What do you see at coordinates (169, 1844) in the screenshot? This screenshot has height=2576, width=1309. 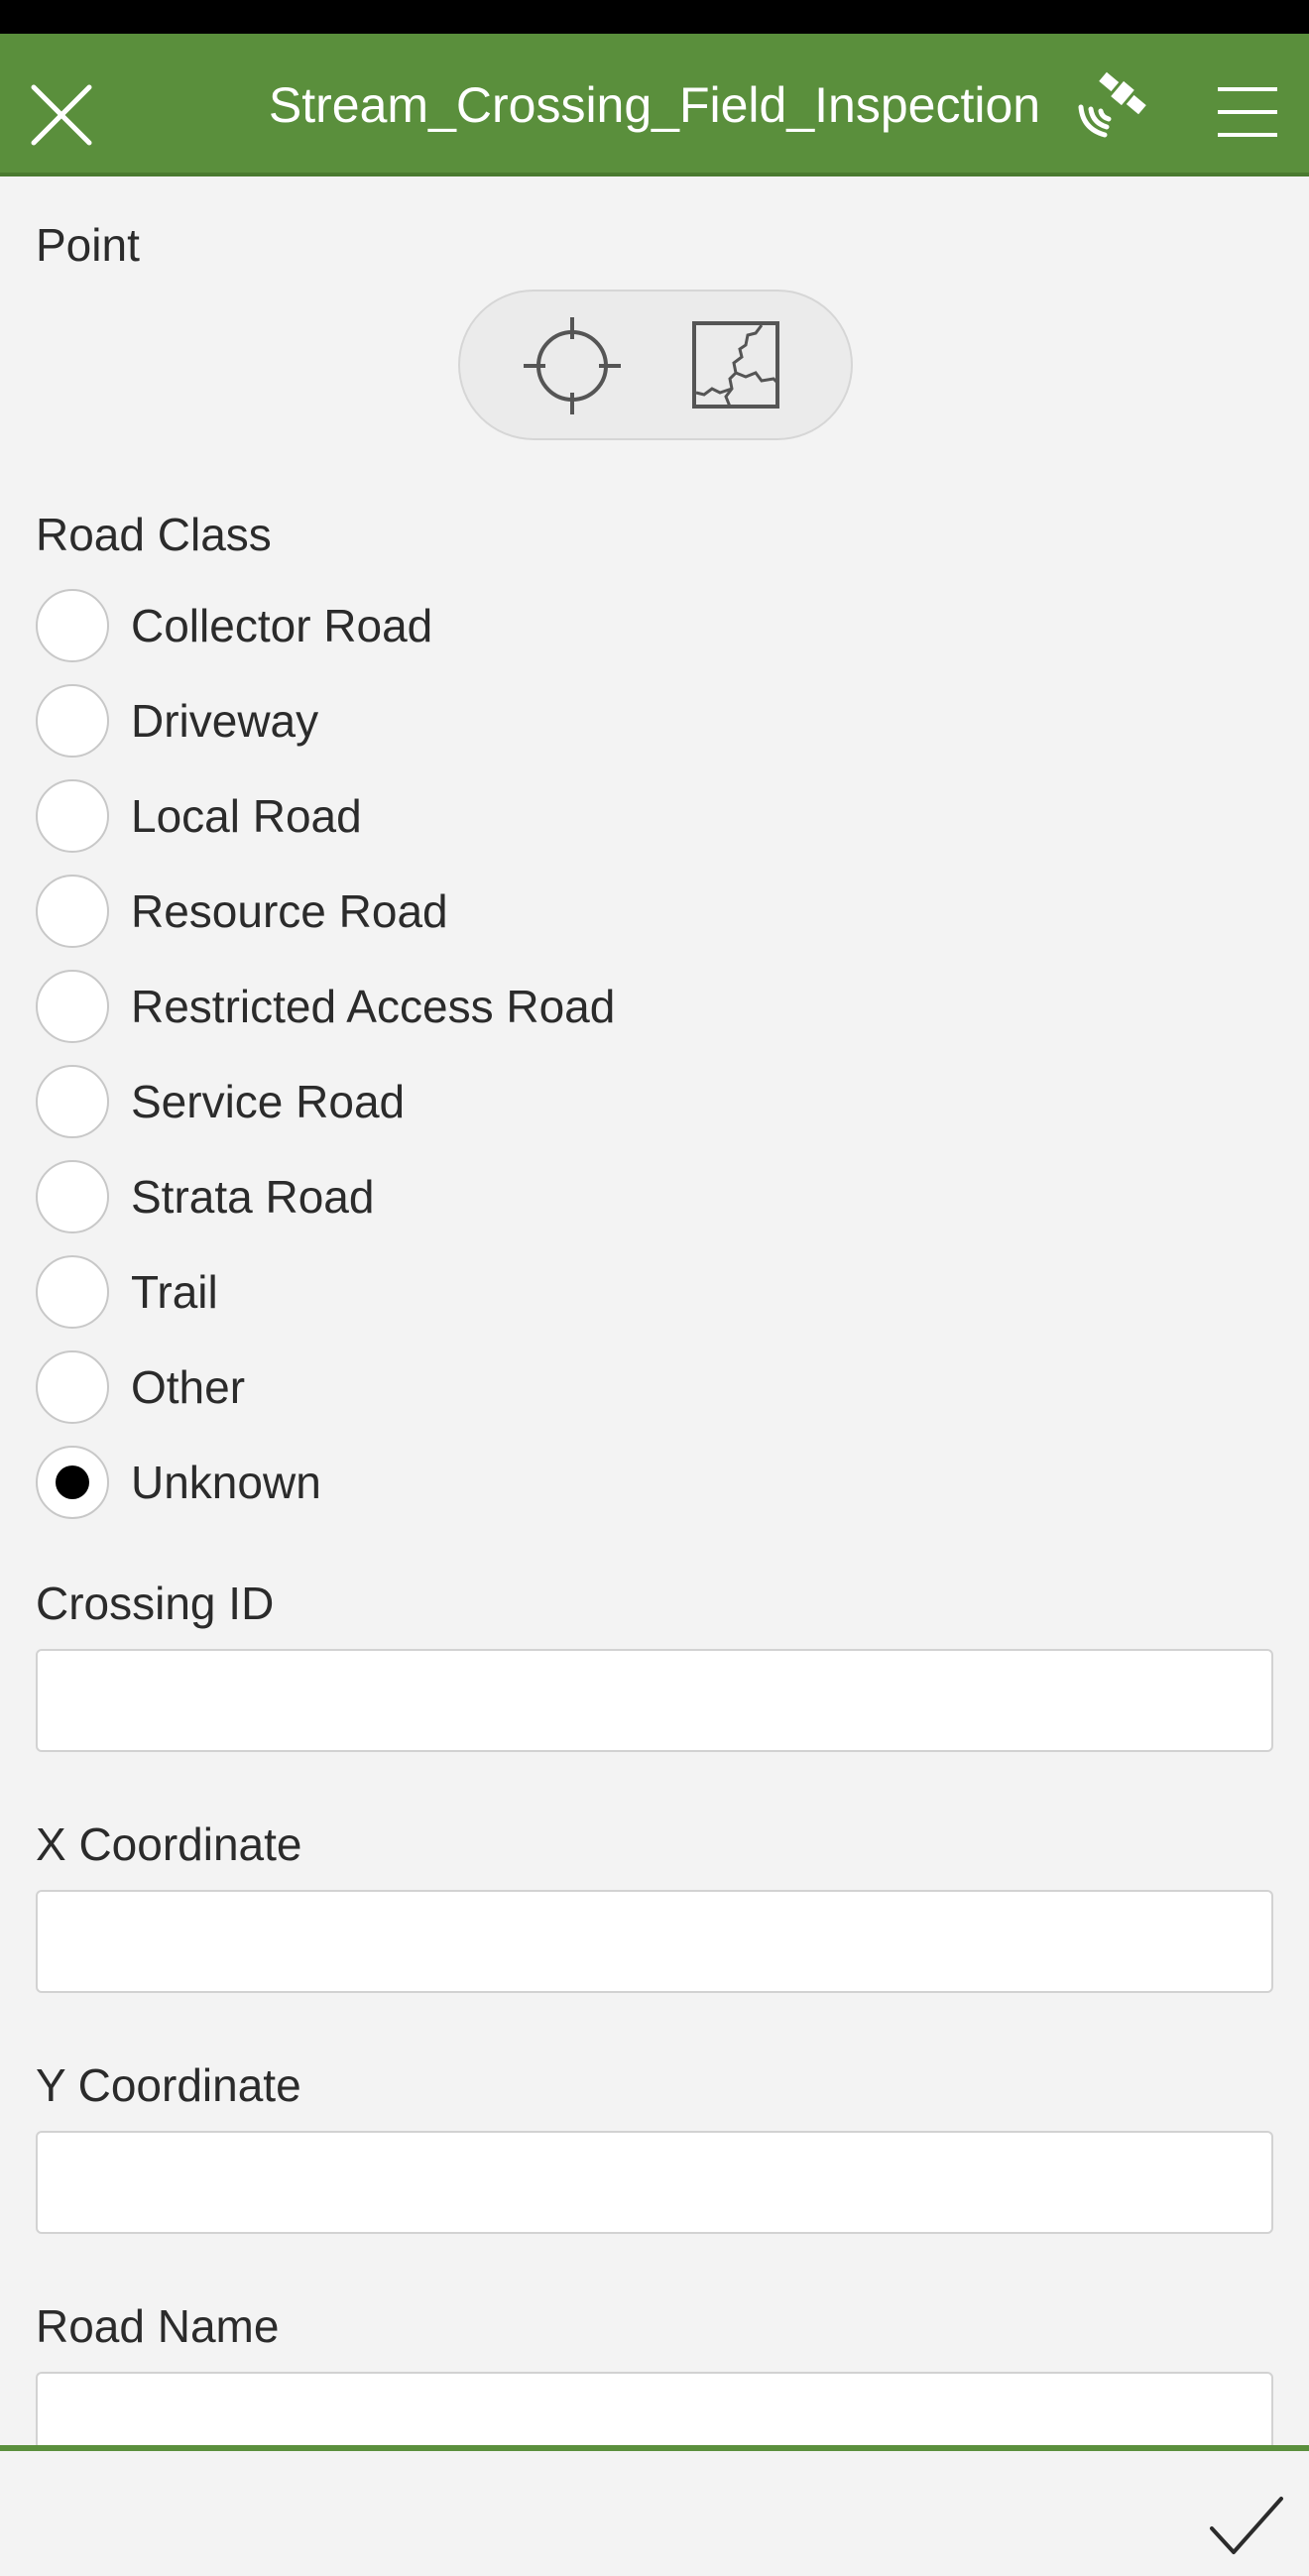 I see `x-coordinate-label: X Coordinate` at bounding box center [169, 1844].